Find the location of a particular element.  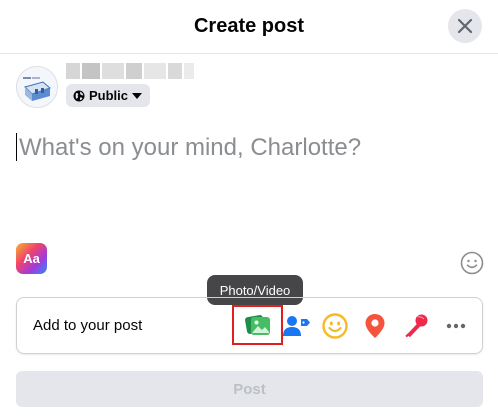

globe-icon is located at coordinates (79, 95).